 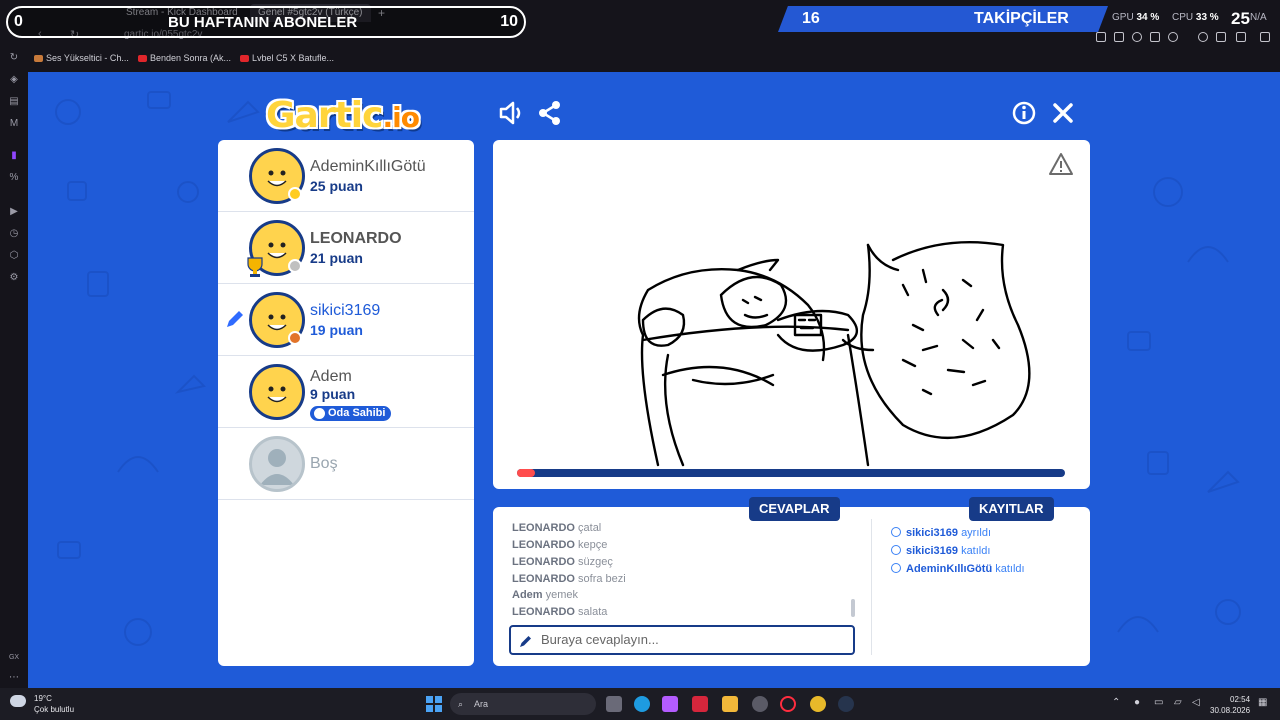 I want to click on clock-date: 30.08.2026, so click(x=1230, y=710).